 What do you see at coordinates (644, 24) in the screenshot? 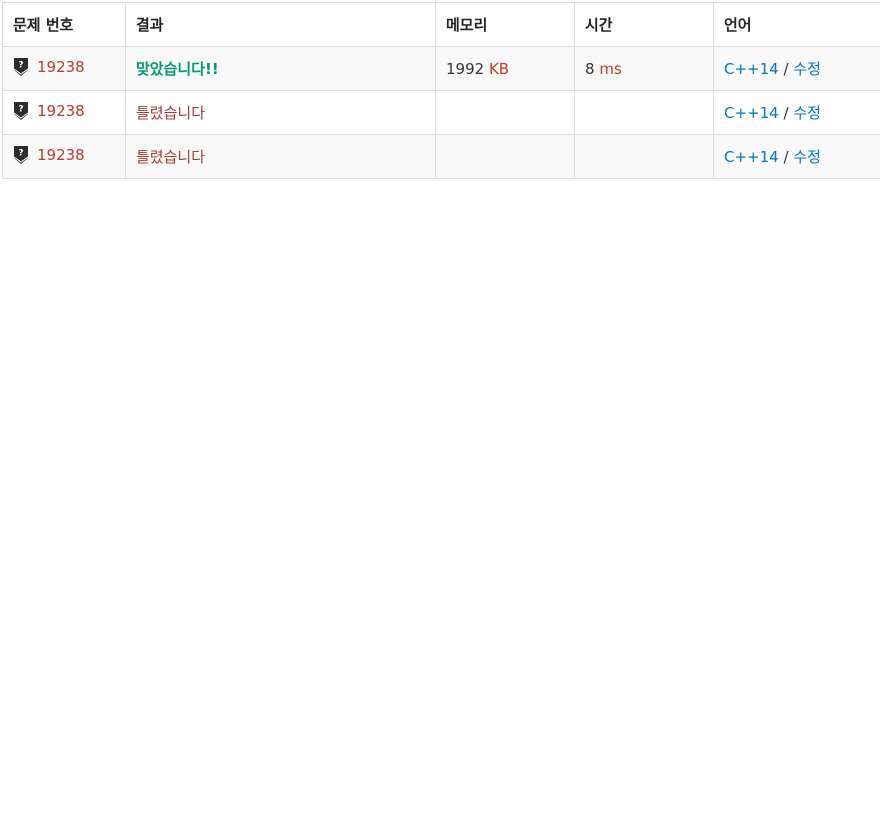
I see `header-time: 시간` at bounding box center [644, 24].